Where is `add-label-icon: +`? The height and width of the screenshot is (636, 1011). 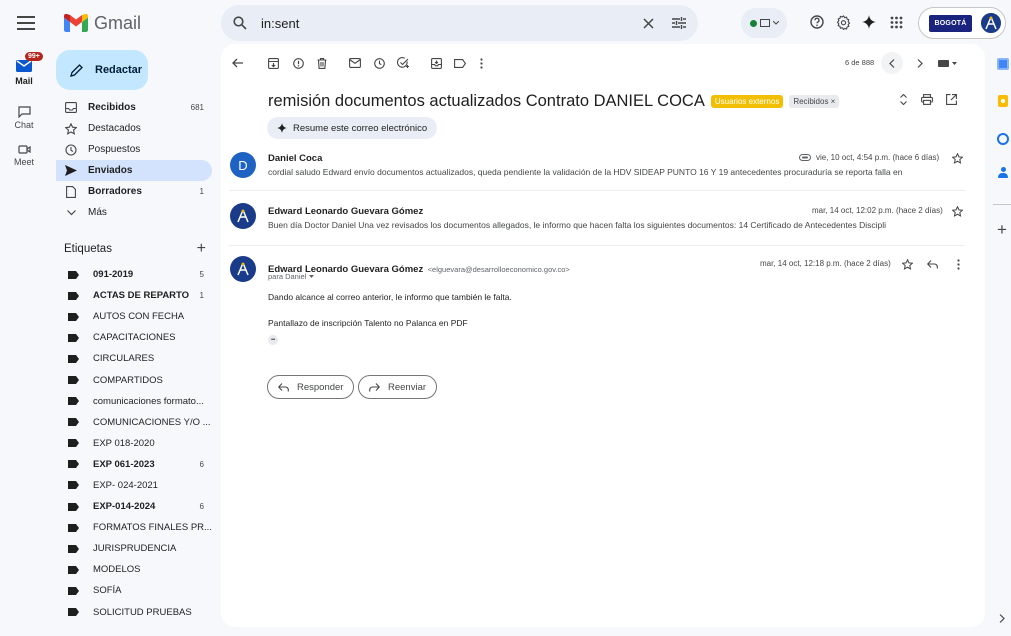 add-label-icon: + is located at coordinates (201, 249).